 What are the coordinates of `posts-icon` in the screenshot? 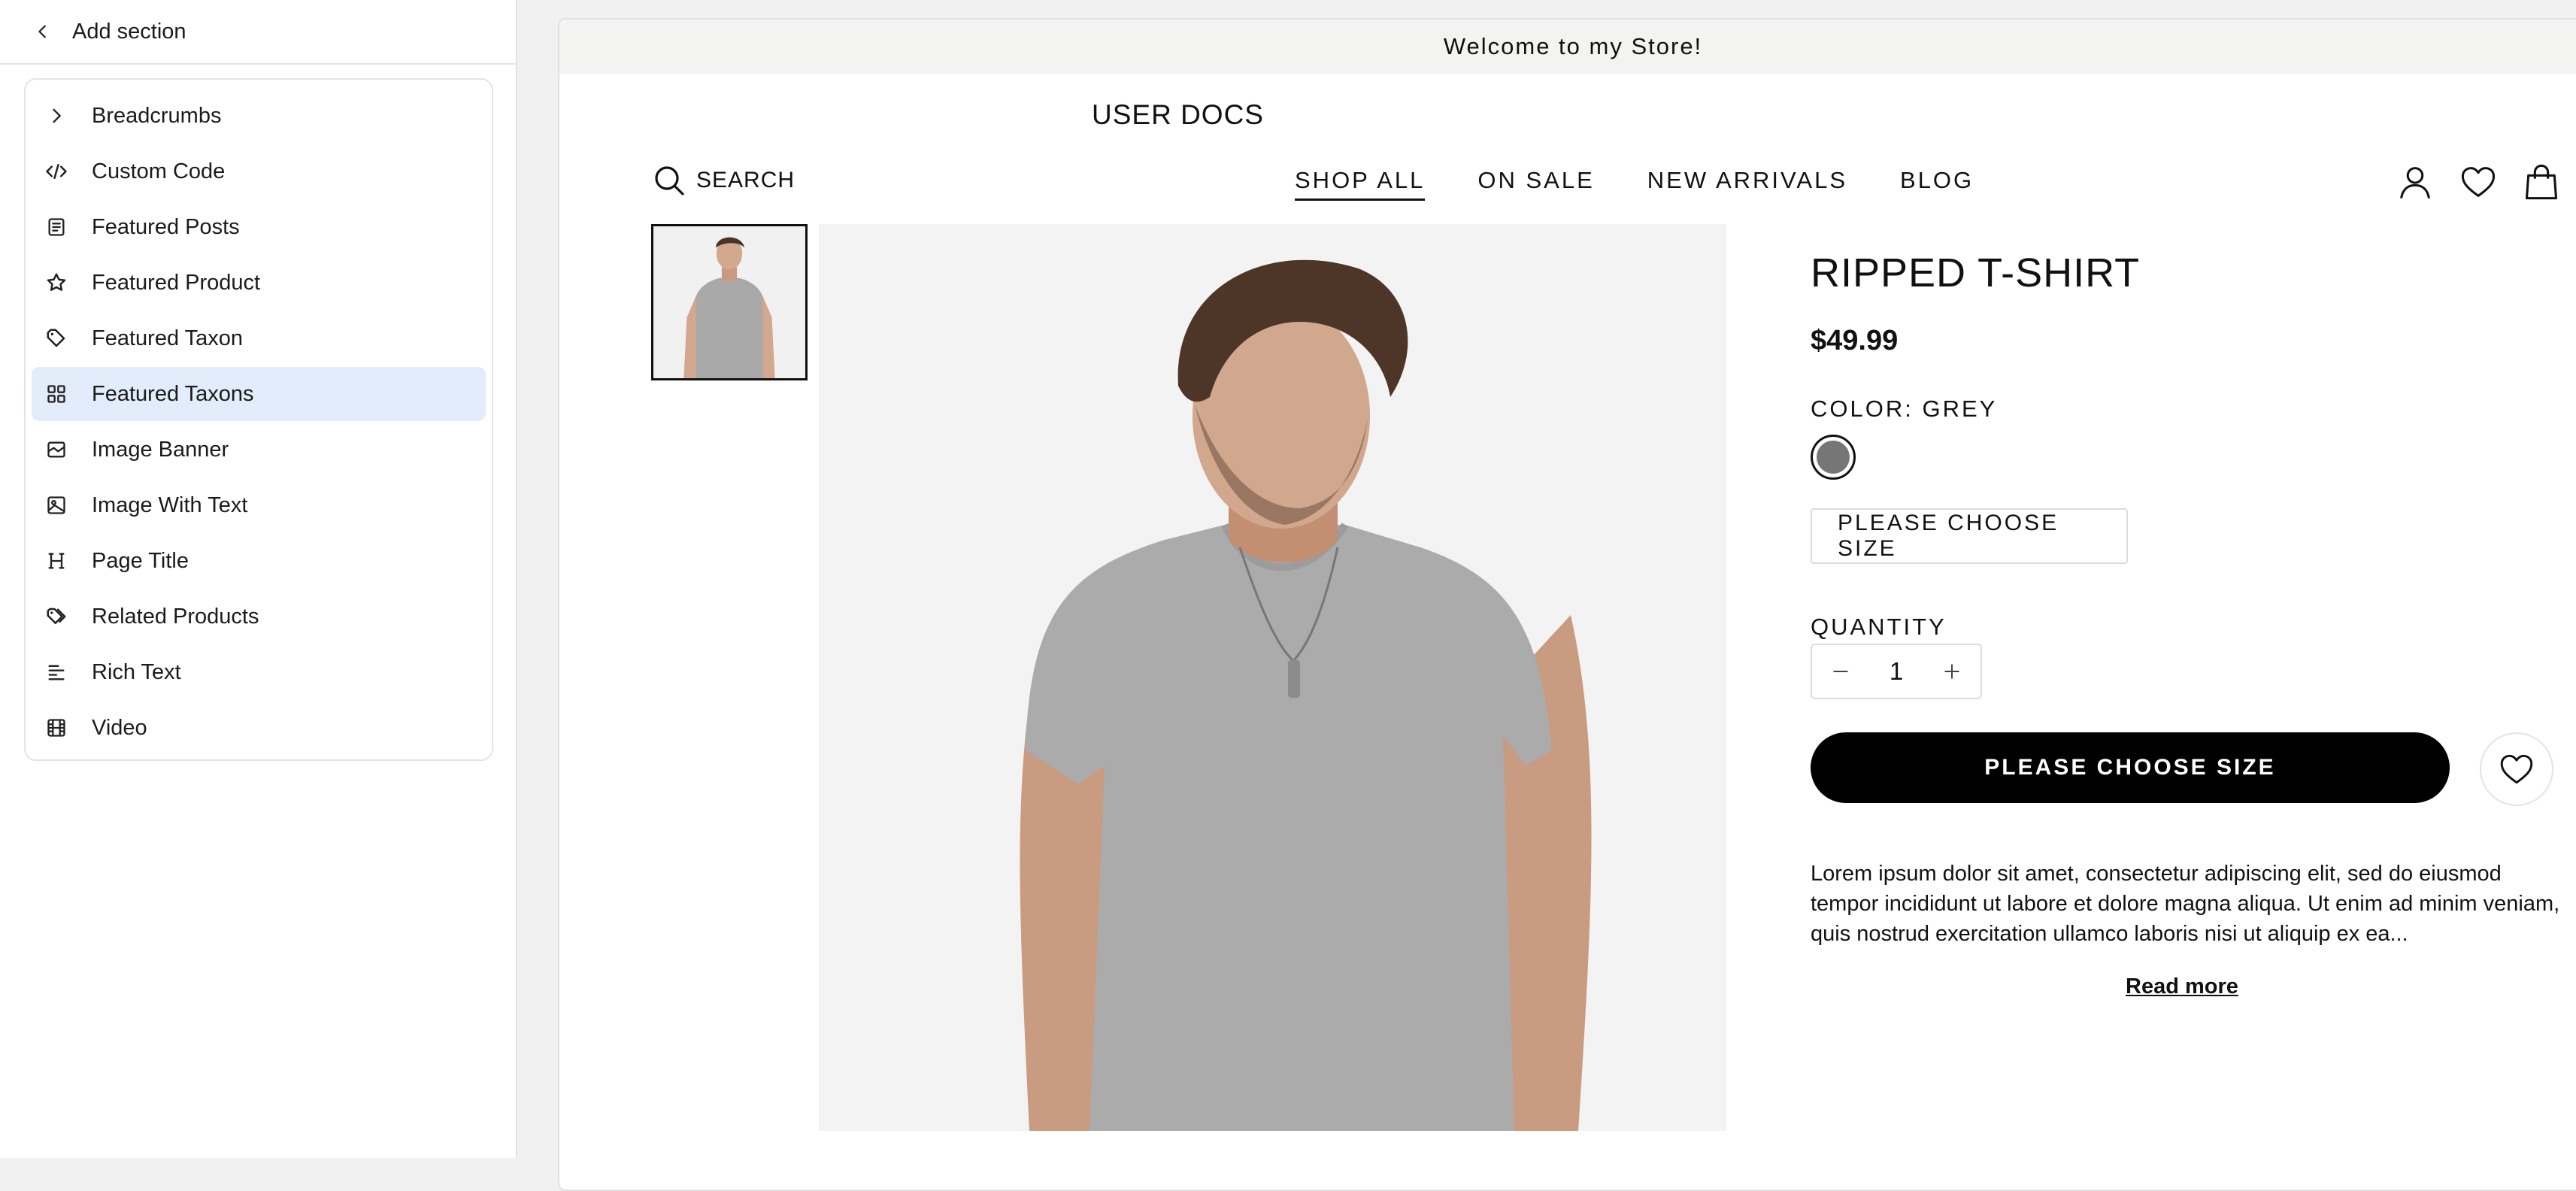 It's located at (56, 227).